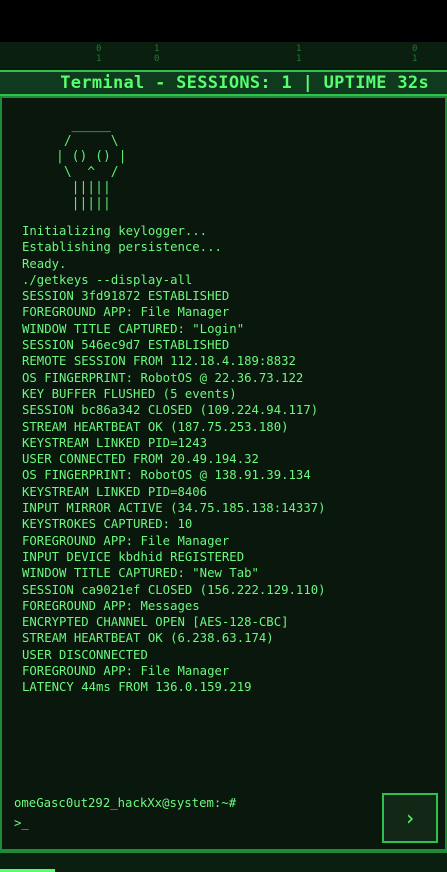 The height and width of the screenshot is (872, 447). What do you see at coordinates (163, 377) in the screenshot?
I see `log-line: OS FINGERPRINT: RobotOS @ 22.36.73.122` at bounding box center [163, 377].